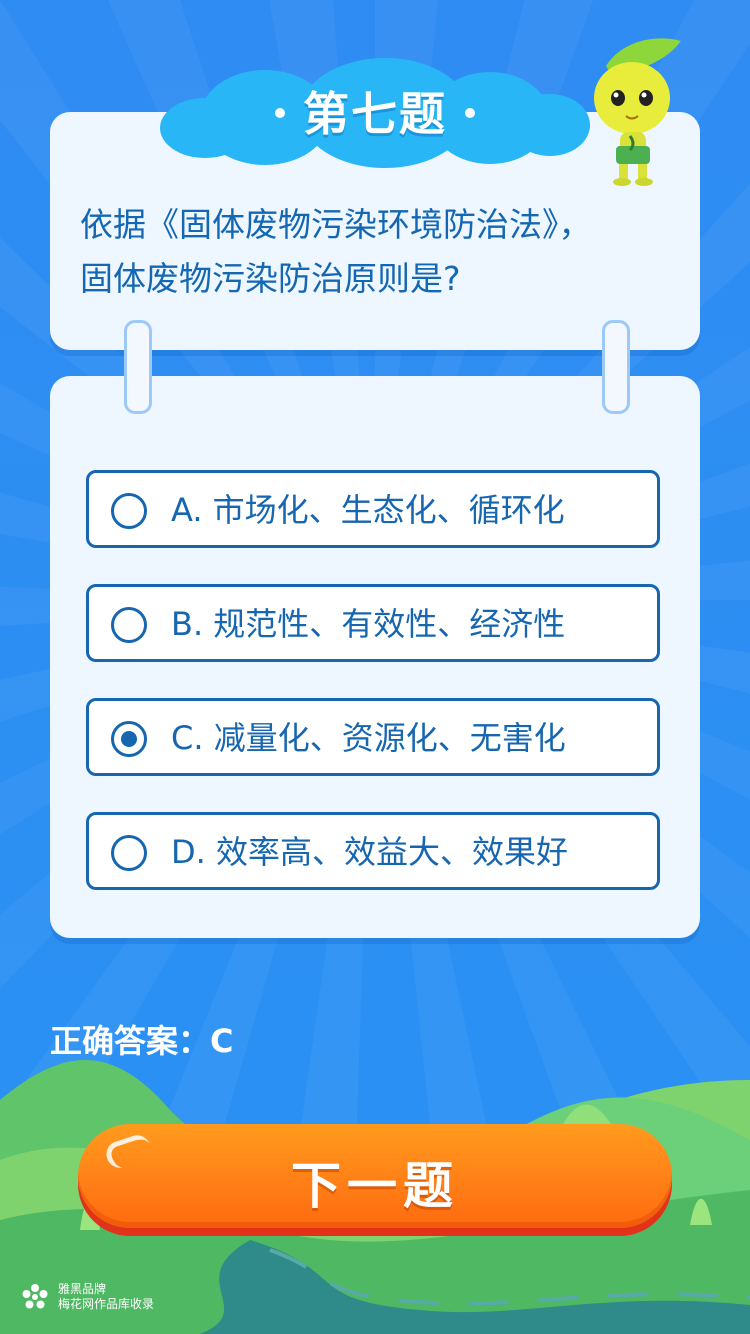 This screenshot has height=1334, width=750. Describe the element at coordinates (380, 252) in the screenshot. I see `question-text: 依据《固体废物污染环境防治法》， 固体废物污染防治原则是?` at that location.